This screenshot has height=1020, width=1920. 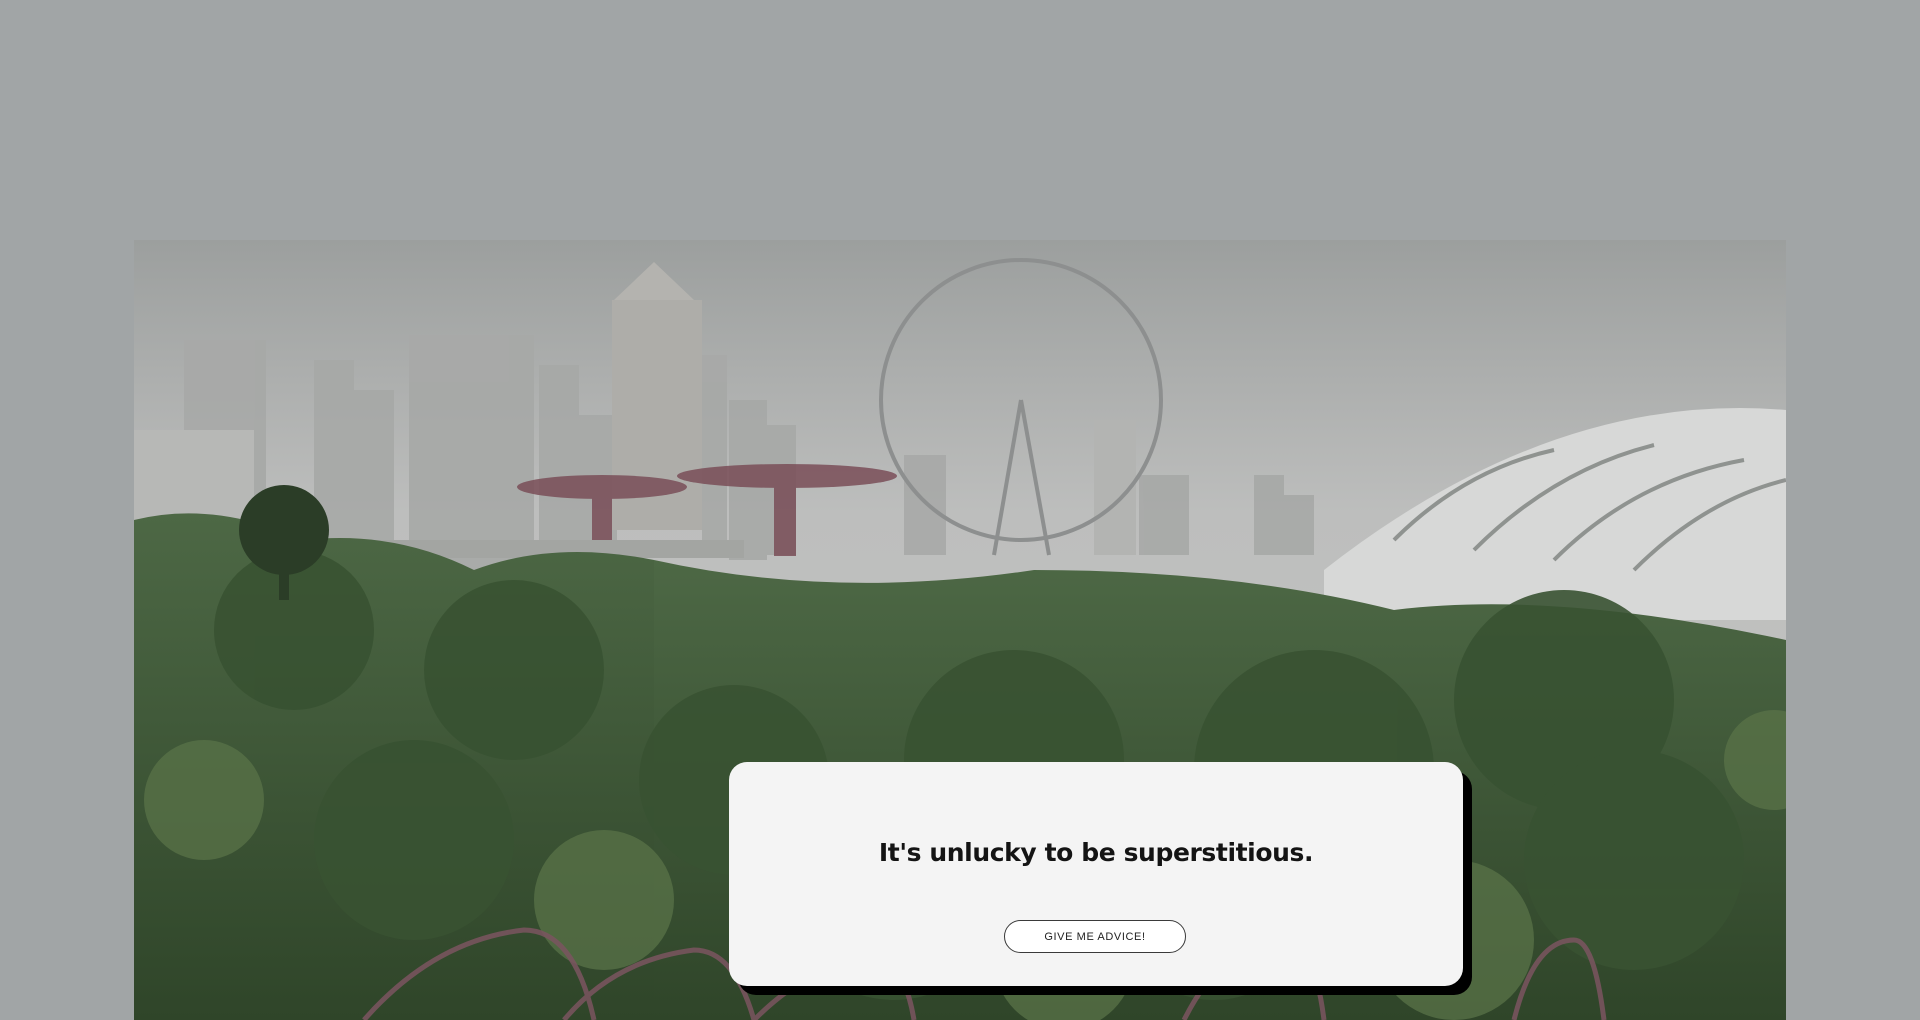 What do you see at coordinates (1095, 936) in the screenshot?
I see `give-me-advice-button: GIVE ME ADVICE!` at bounding box center [1095, 936].